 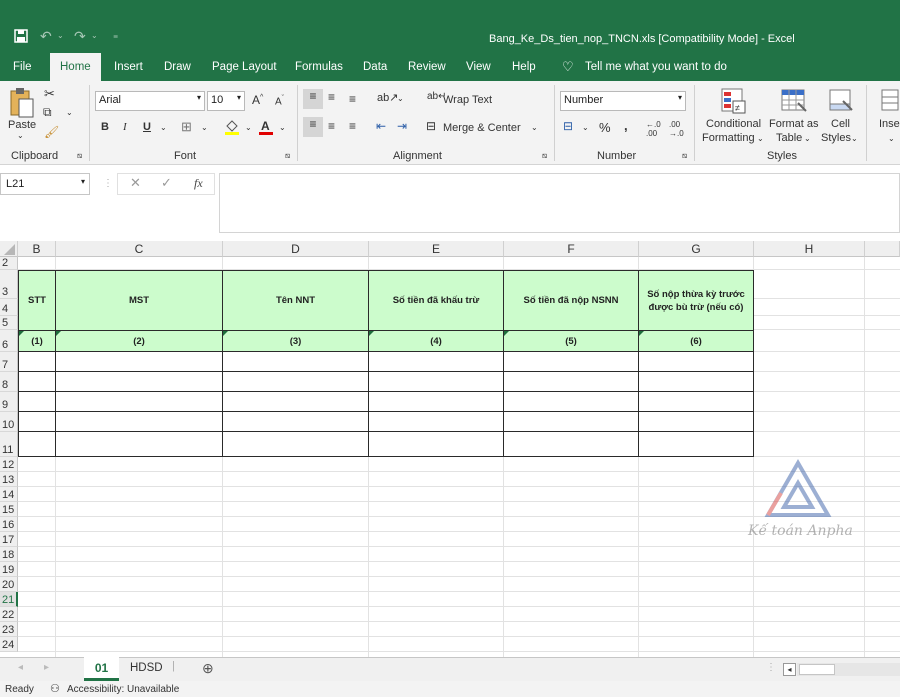 I want to click on scroll-left-icon: ◂, so click(x=20, y=667).